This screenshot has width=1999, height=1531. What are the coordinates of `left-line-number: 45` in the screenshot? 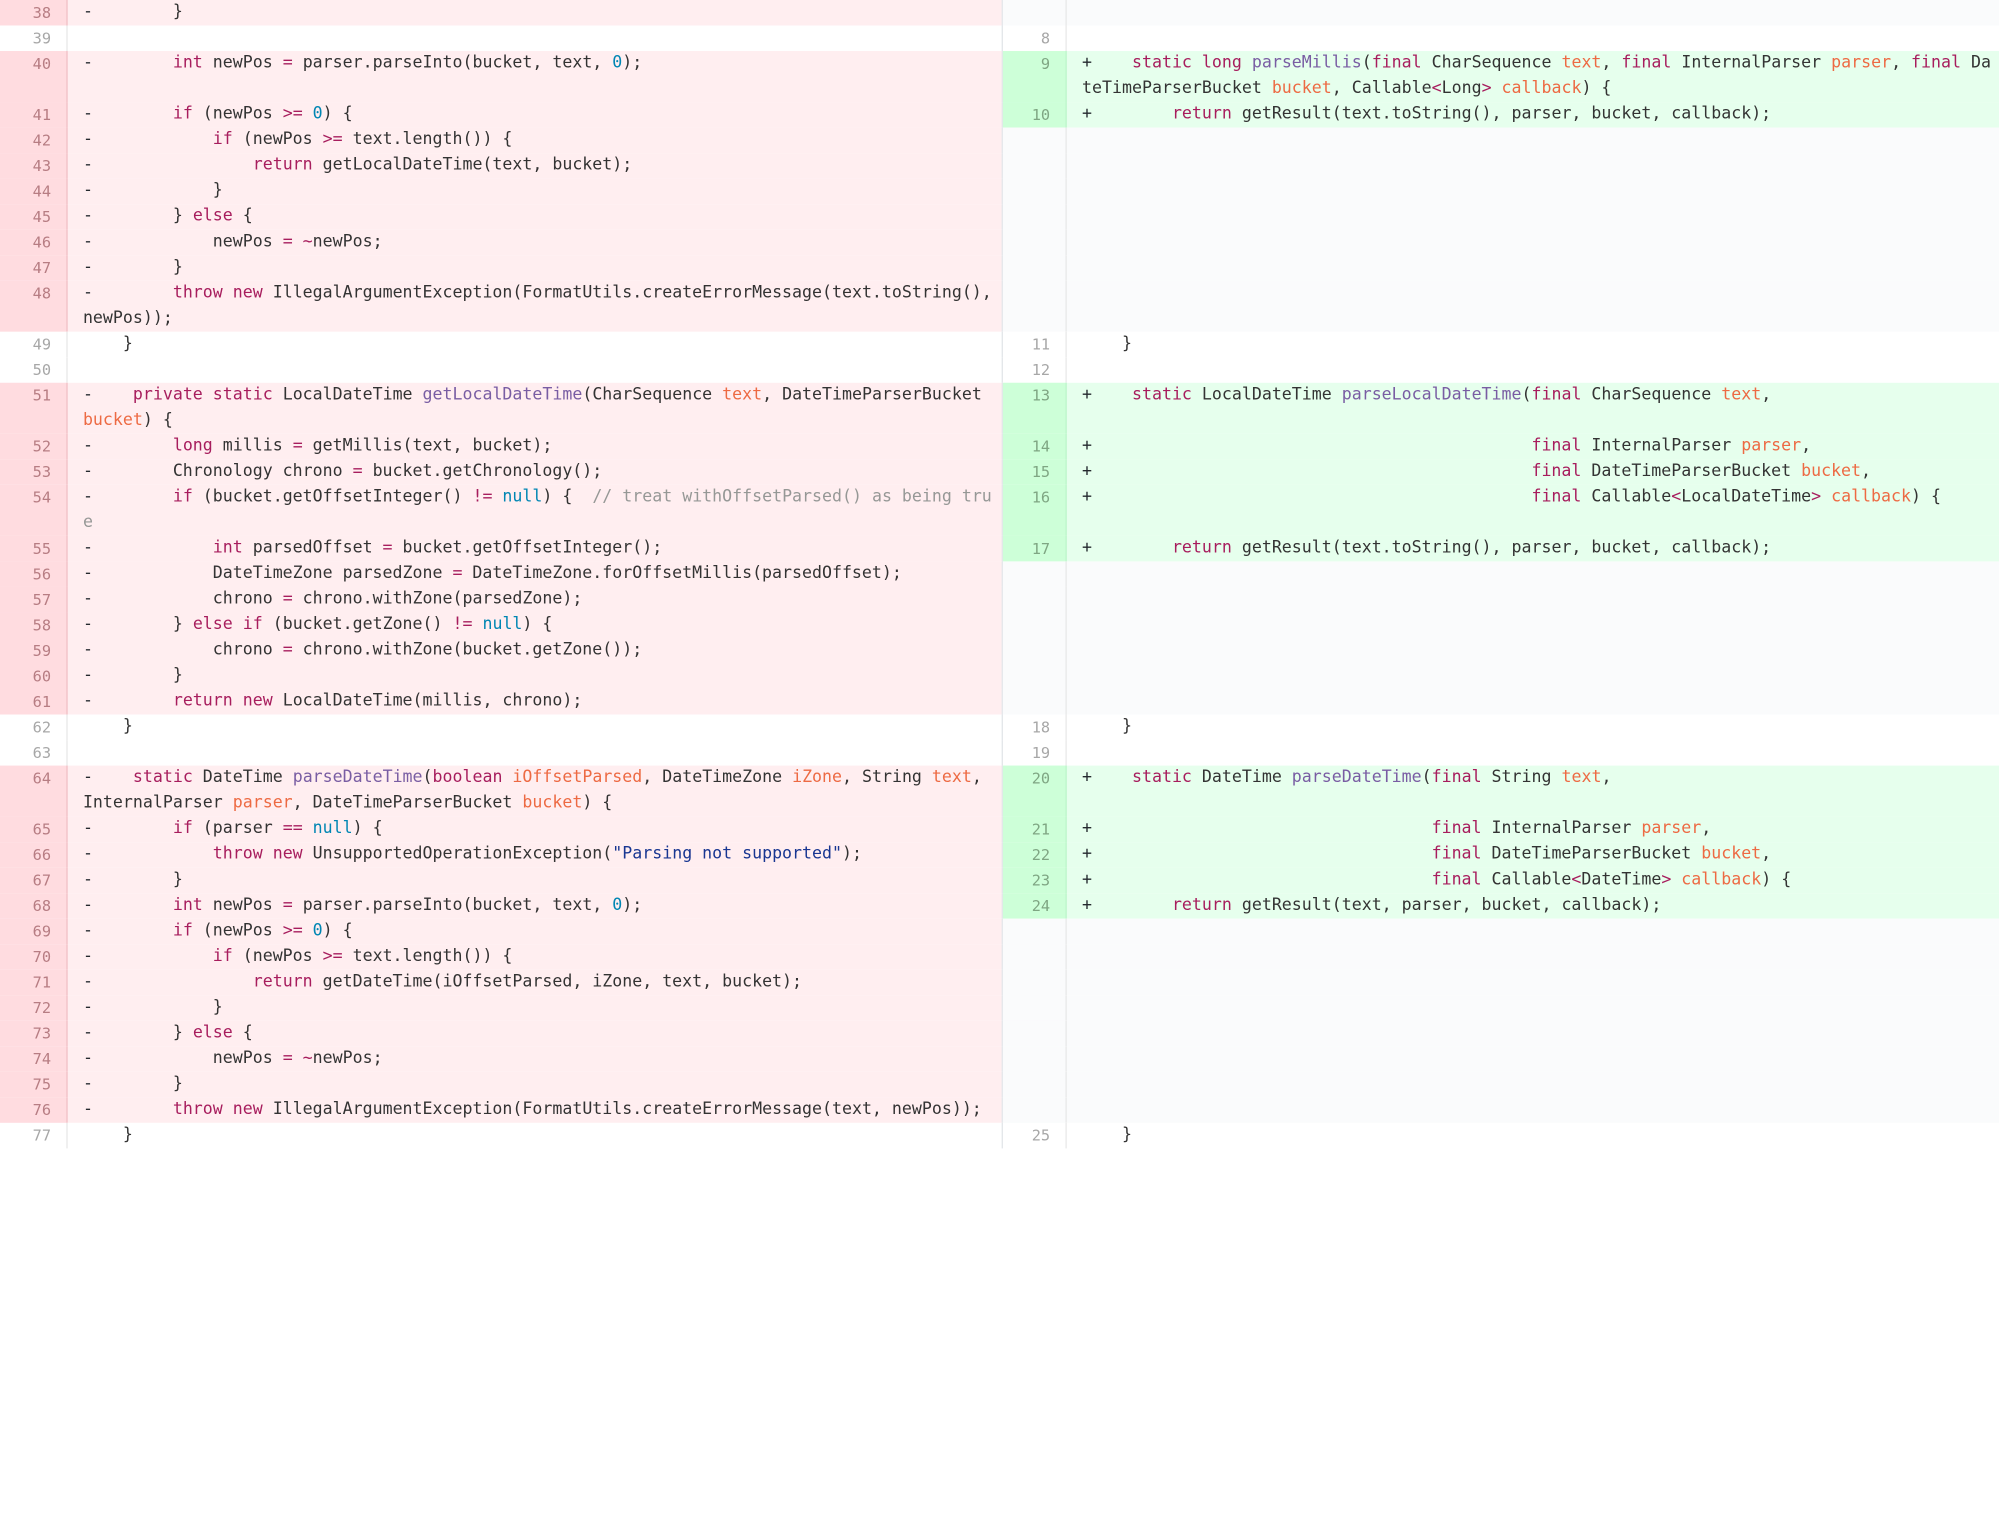 It's located at (34, 217).